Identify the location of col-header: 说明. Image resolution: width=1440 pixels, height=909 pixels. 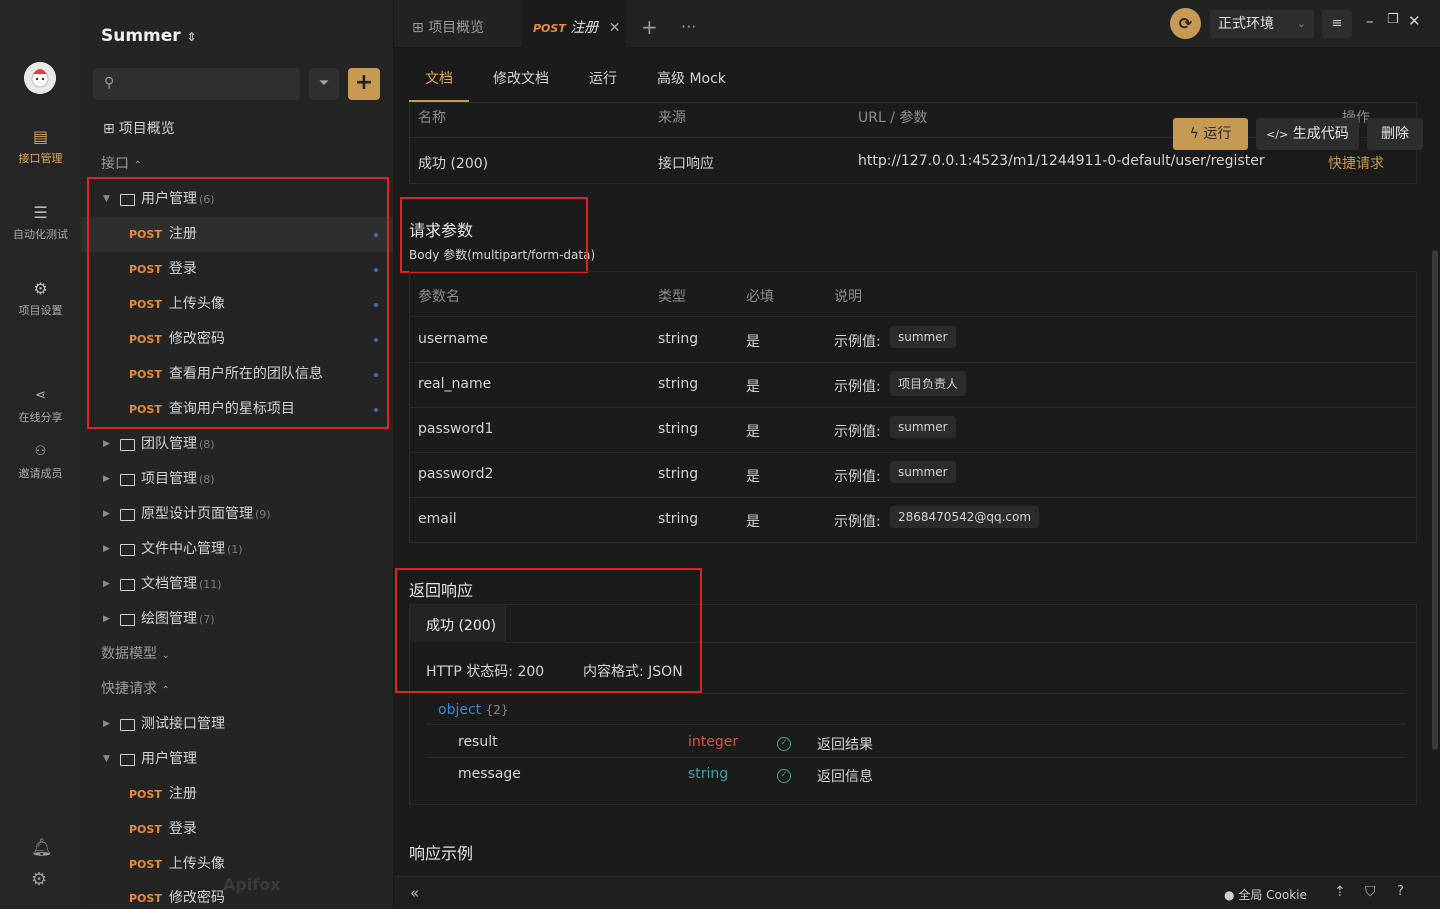
(848, 297).